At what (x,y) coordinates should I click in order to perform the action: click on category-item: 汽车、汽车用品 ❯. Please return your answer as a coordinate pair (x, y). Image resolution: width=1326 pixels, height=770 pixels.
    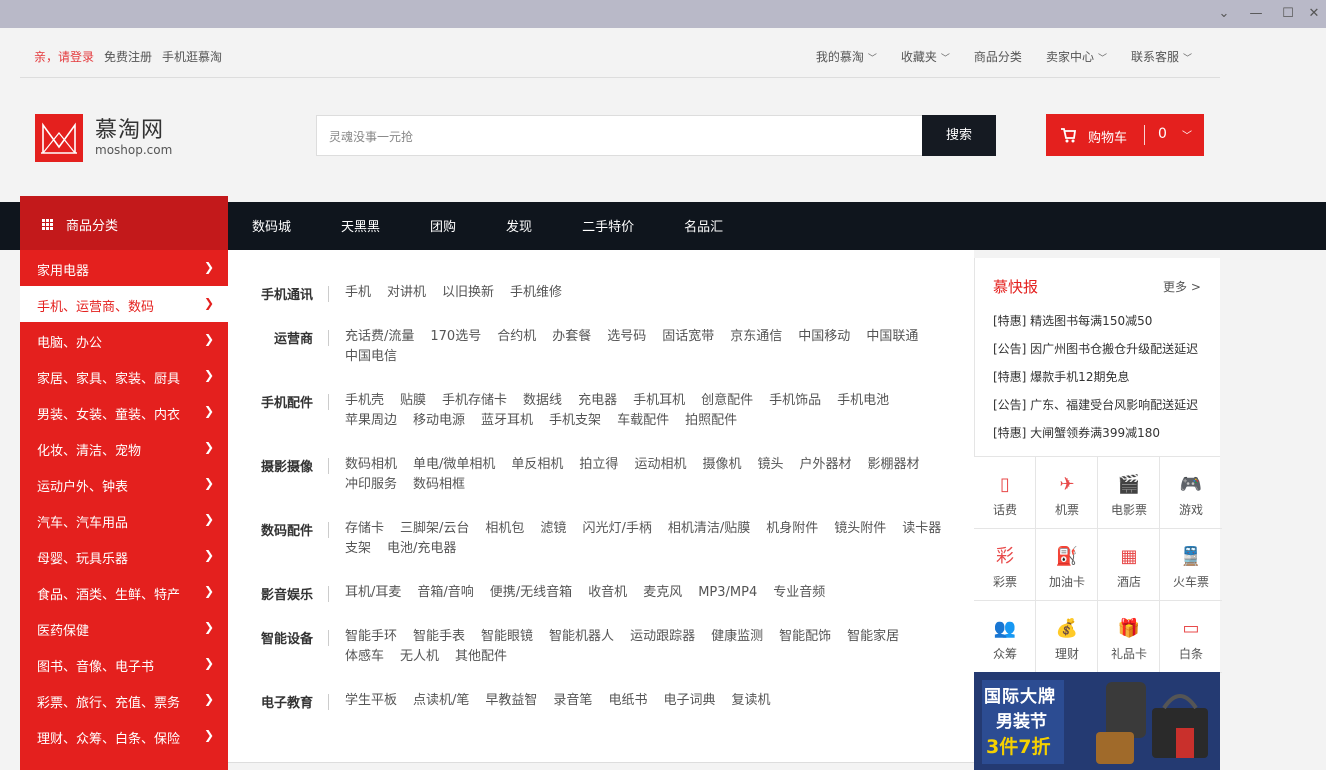
    Looking at the image, I should click on (124, 520).